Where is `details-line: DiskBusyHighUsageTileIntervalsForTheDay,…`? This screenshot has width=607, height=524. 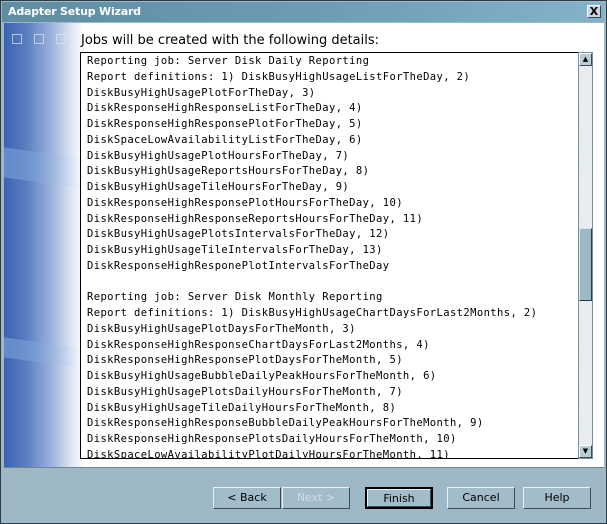
details-line: DiskBusyHighUsageTileIntervalsForTheDay,… is located at coordinates (235, 250).